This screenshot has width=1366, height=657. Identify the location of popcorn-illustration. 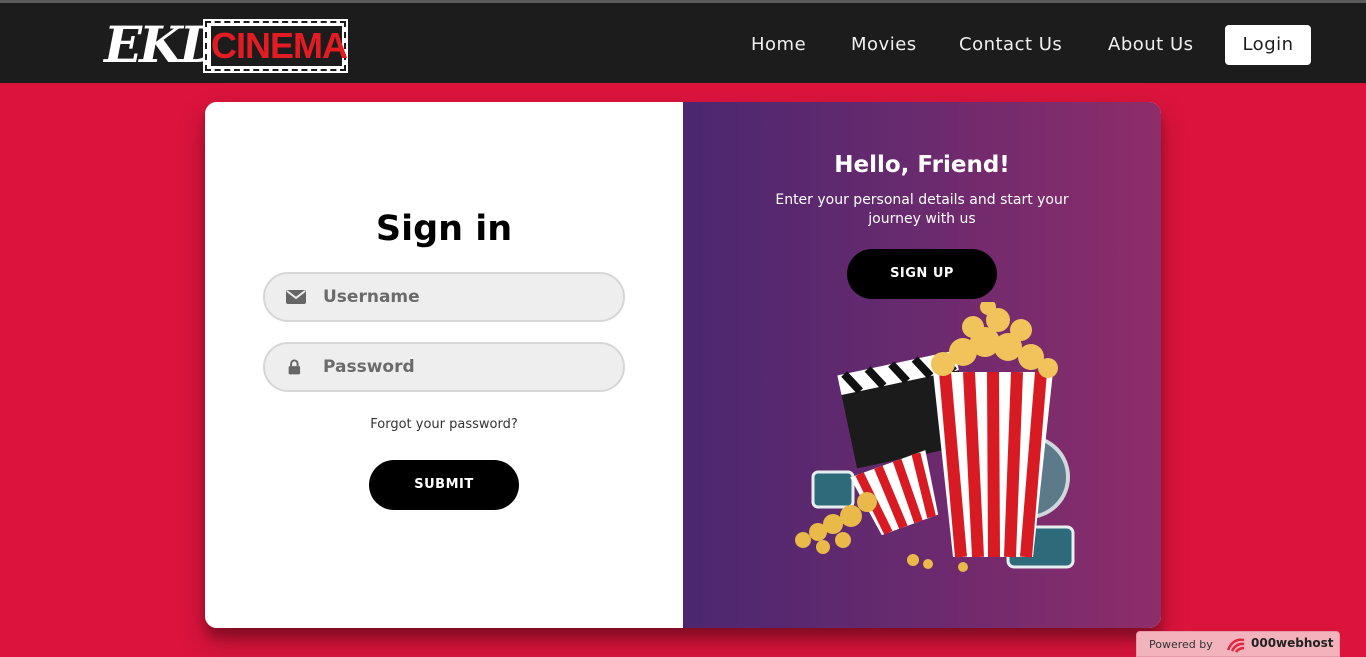
(935, 437).